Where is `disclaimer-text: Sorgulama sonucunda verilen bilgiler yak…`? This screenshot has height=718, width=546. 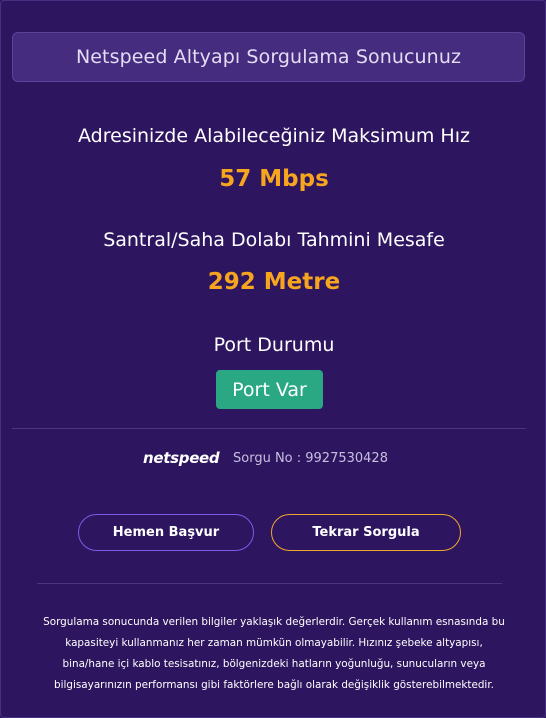
disclaimer-text: Sorgulama sonucunda verilen bilgiler yak… is located at coordinates (274, 654).